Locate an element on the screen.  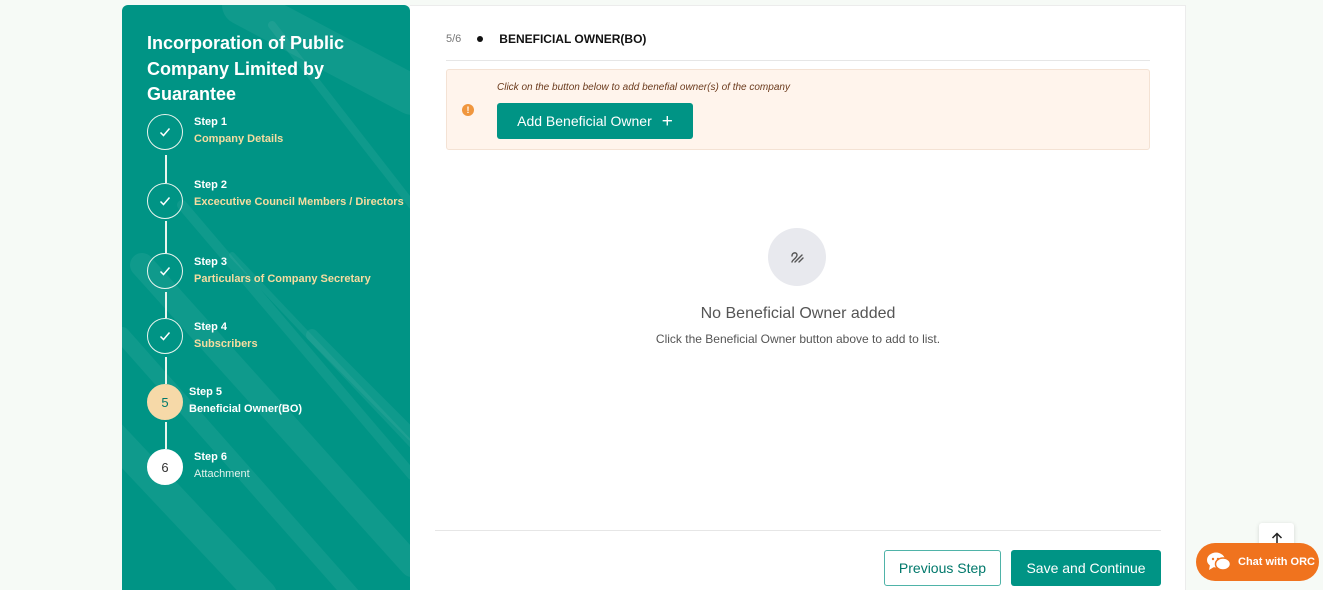
empty-state-icon is located at coordinates (797, 257).